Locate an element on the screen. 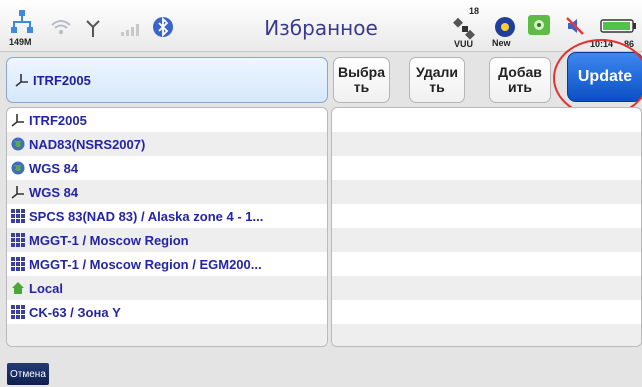 The height and width of the screenshot is (387, 642). select-button: Выбра ть is located at coordinates (361, 80).